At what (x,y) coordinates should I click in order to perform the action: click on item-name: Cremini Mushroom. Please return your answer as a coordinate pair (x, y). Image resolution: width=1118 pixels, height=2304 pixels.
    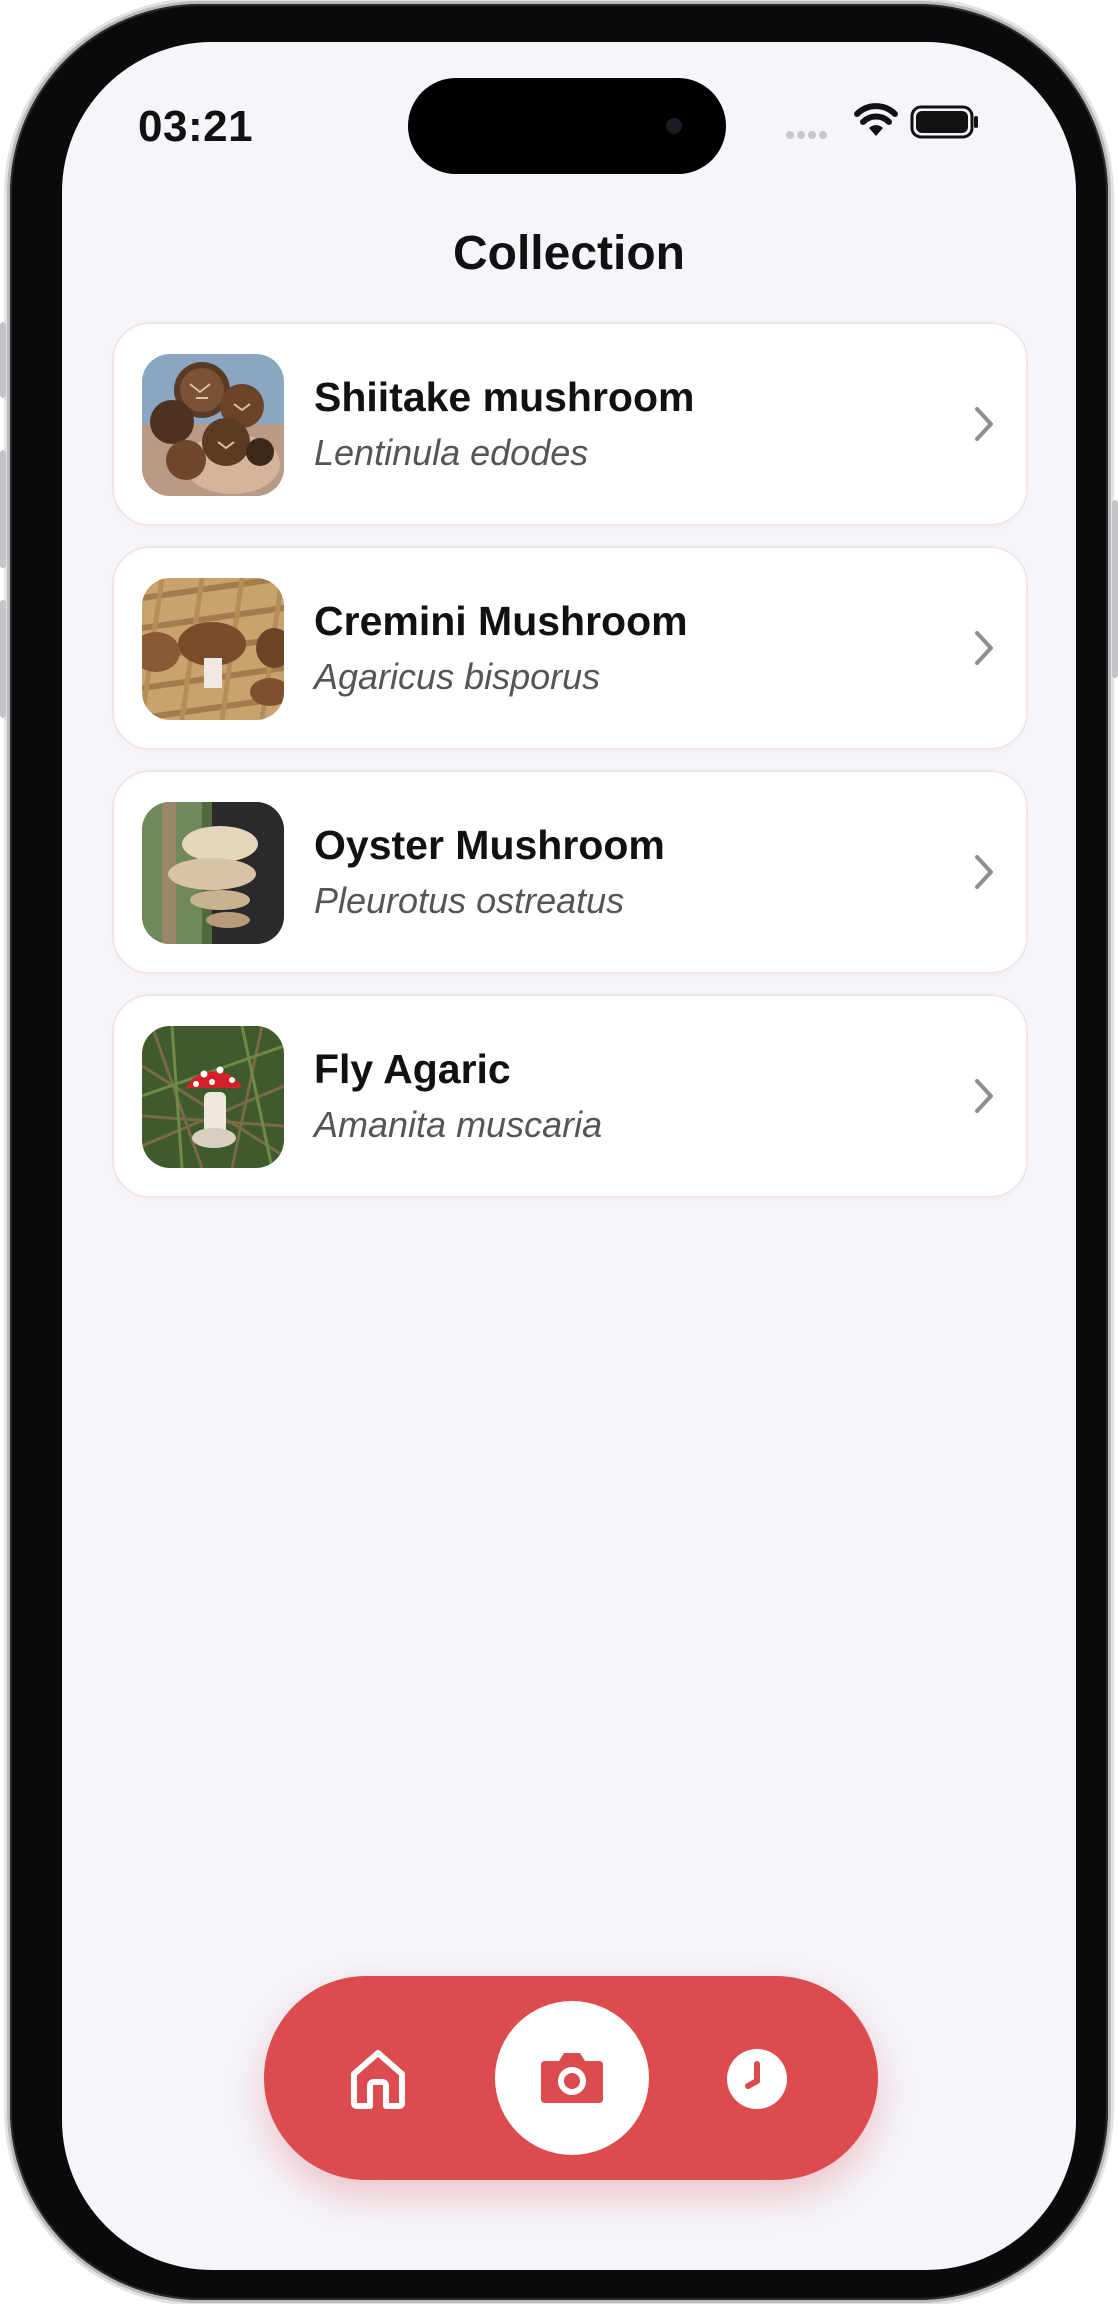
    Looking at the image, I should click on (501, 621).